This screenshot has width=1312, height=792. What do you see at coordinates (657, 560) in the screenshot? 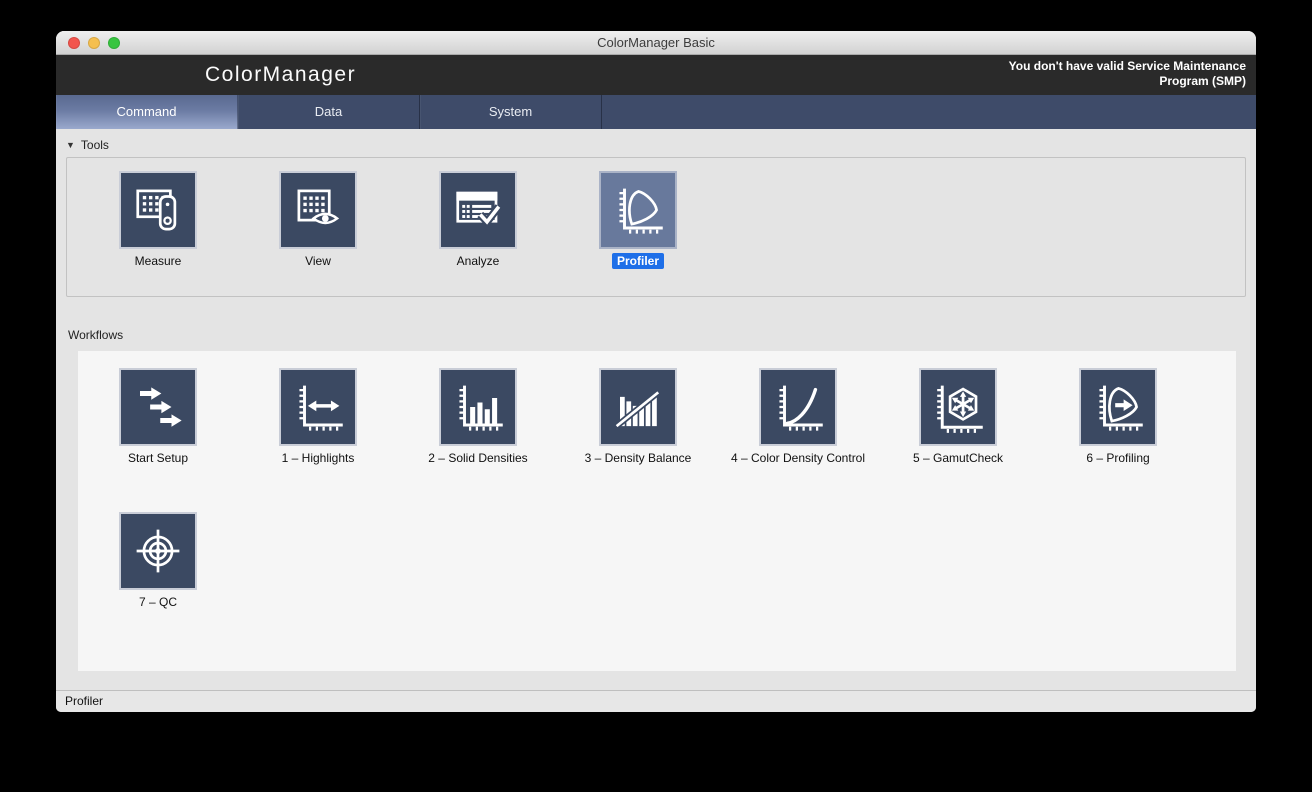
I see `workflows-row-2: 7 – QC` at bounding box center [657, 560].